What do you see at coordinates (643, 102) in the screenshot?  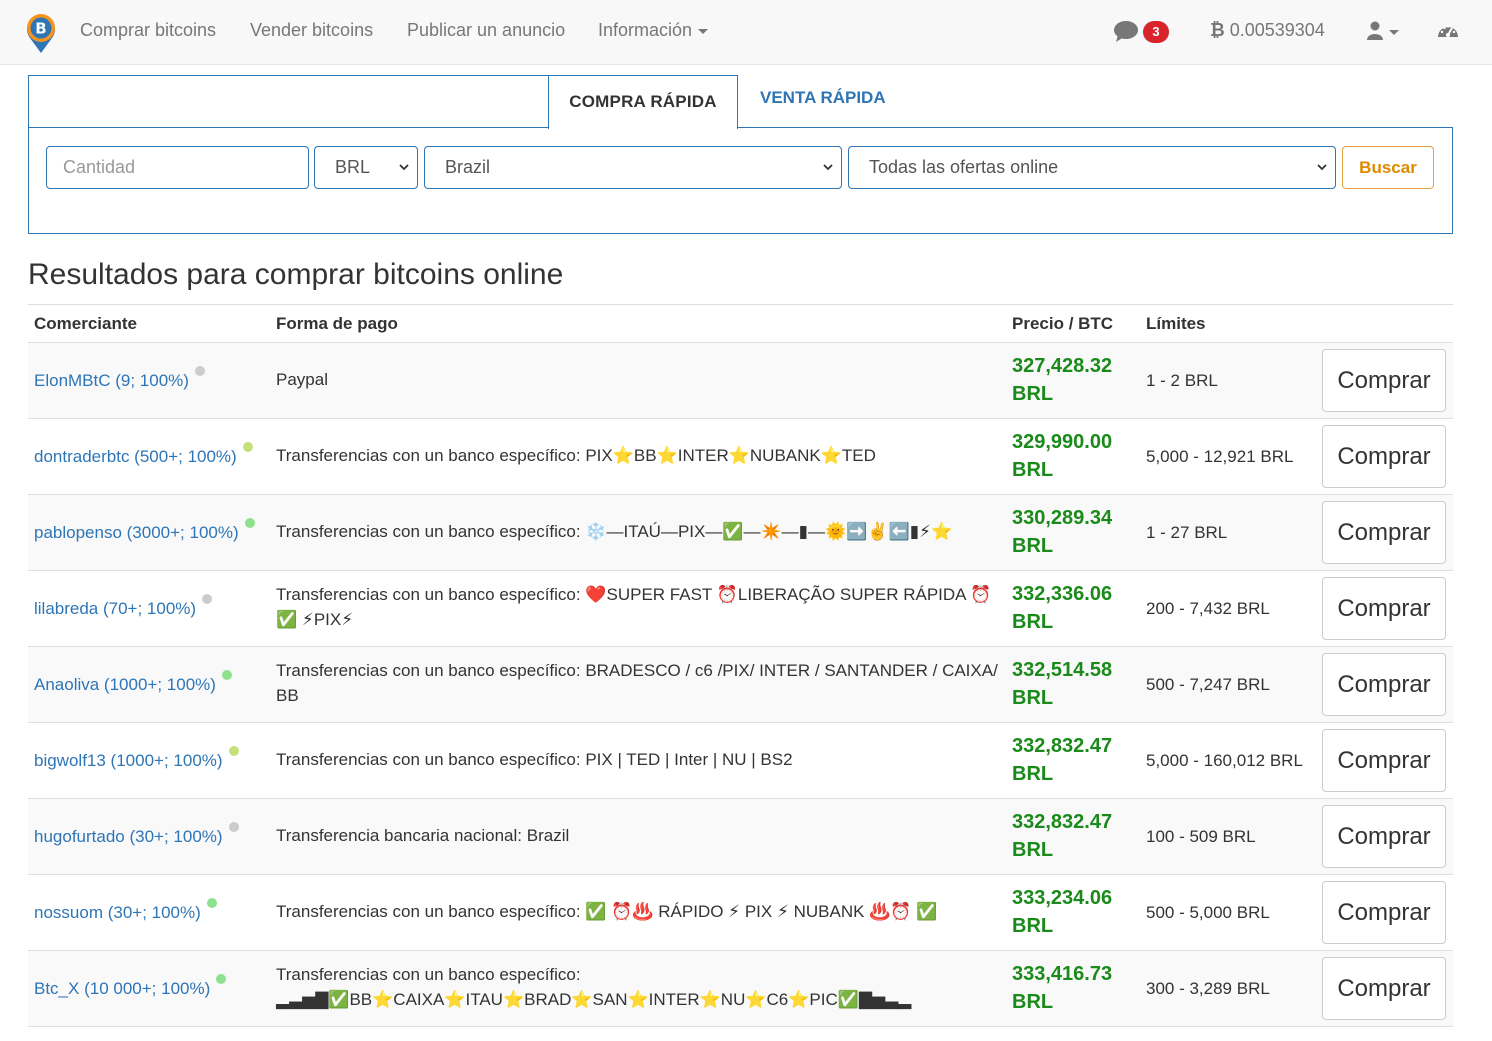 I see `tab-quick-buy: COMPRA RÁPIDA` at bounding box center [643, 102].